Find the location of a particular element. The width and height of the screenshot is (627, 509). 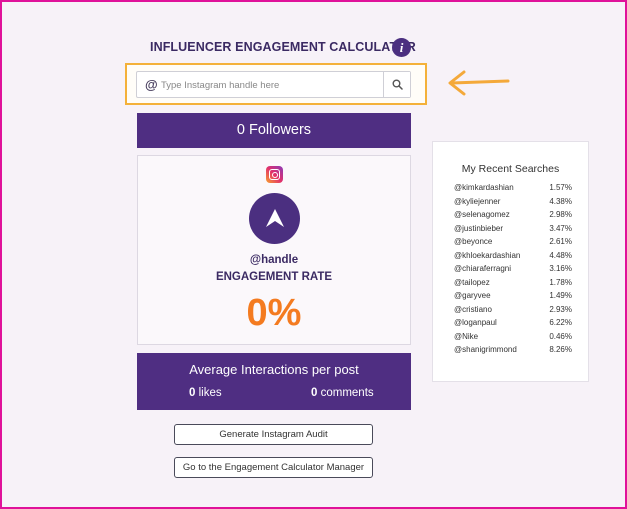

recent-rate: 4.48% is located at coordinates (560, 255).